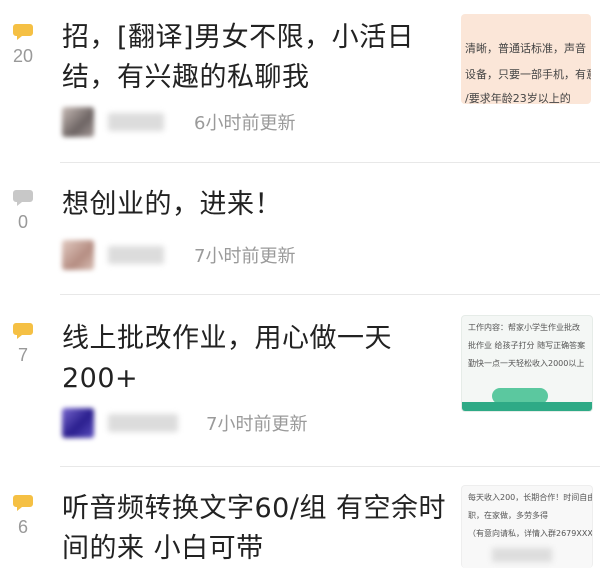 Image resolution: width=600 pixels, height=569 pixels. I want to click on post-thumbnail: 清晰，普通话标准，声音 设备，只要一部手机，有意 /要求年龄23岁以上的, so click(526, 59).